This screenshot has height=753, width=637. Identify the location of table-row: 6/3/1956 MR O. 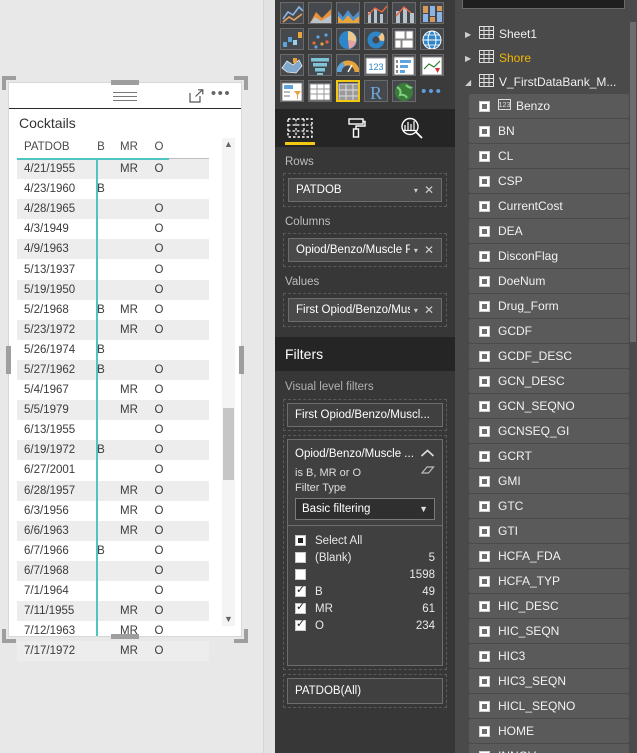
(113, 511).